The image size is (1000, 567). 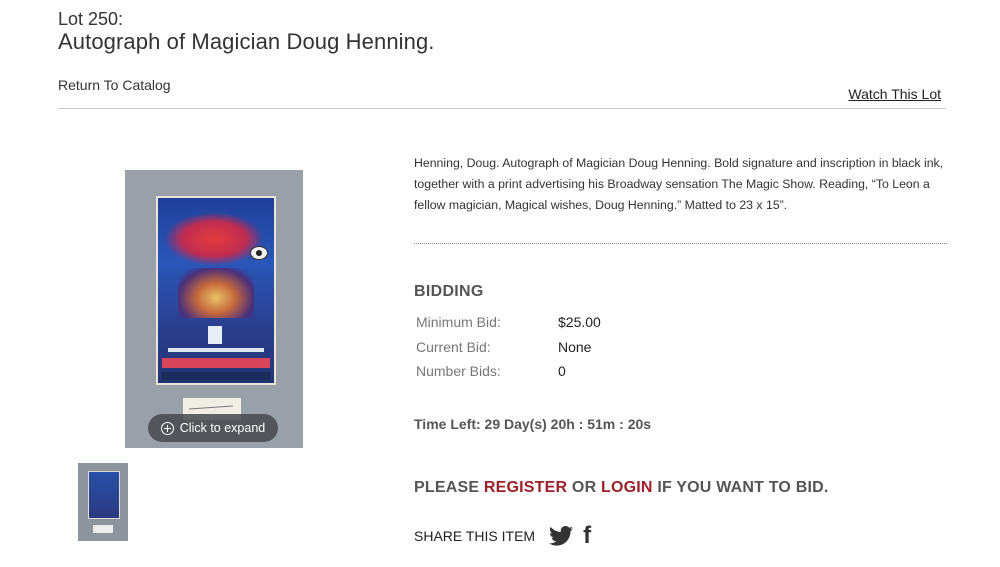 I want to click on cta-suffix: IF YOU WANT TO BID., so click(x=743, y=487).